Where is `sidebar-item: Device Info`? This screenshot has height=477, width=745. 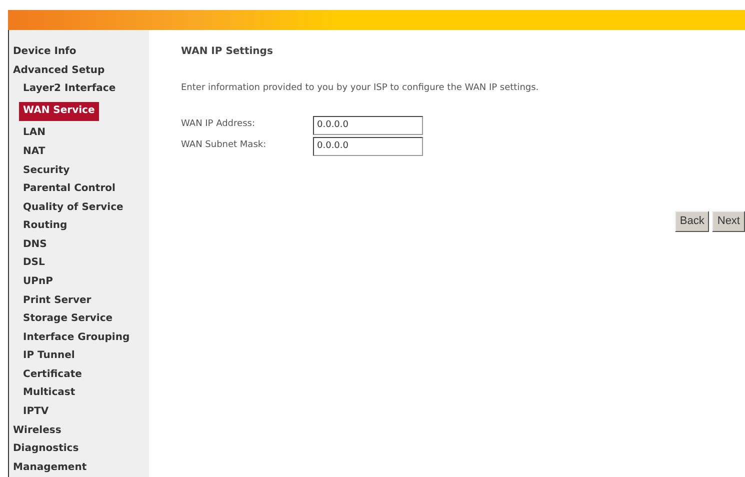 sidebar-item: Device Info is located at coordinates (42, 52).